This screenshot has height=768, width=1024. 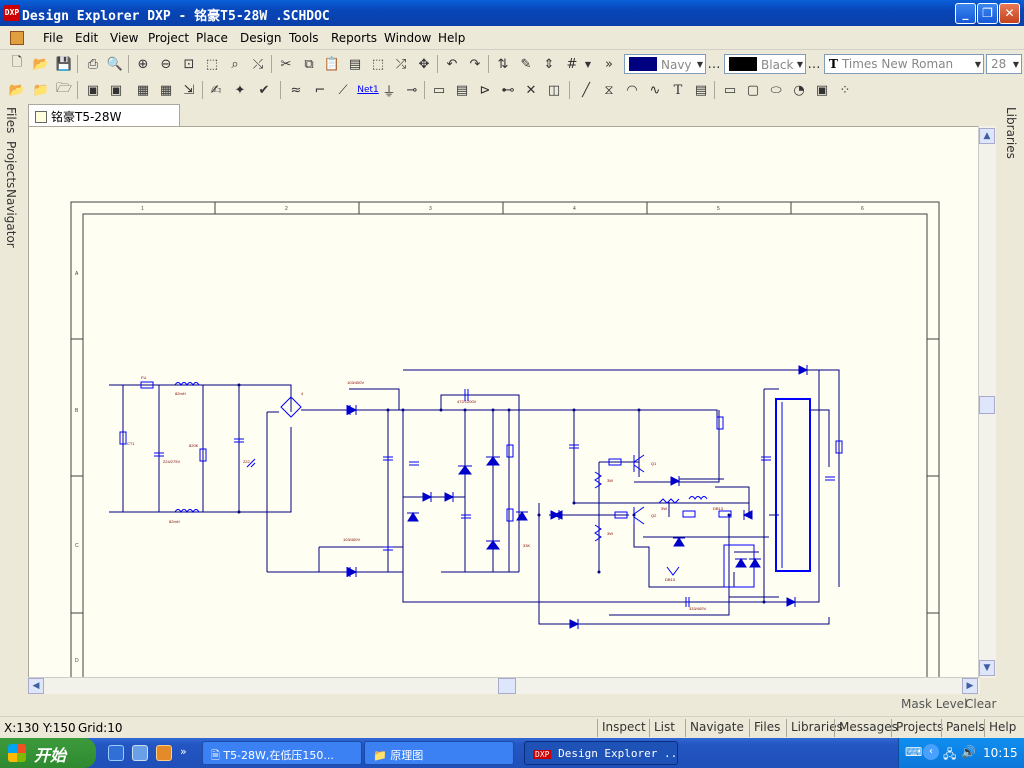 What do you see at coordinates (572, 64) in the screenshot?
I see `grid-icon: #` at bounding box center [572, 64].